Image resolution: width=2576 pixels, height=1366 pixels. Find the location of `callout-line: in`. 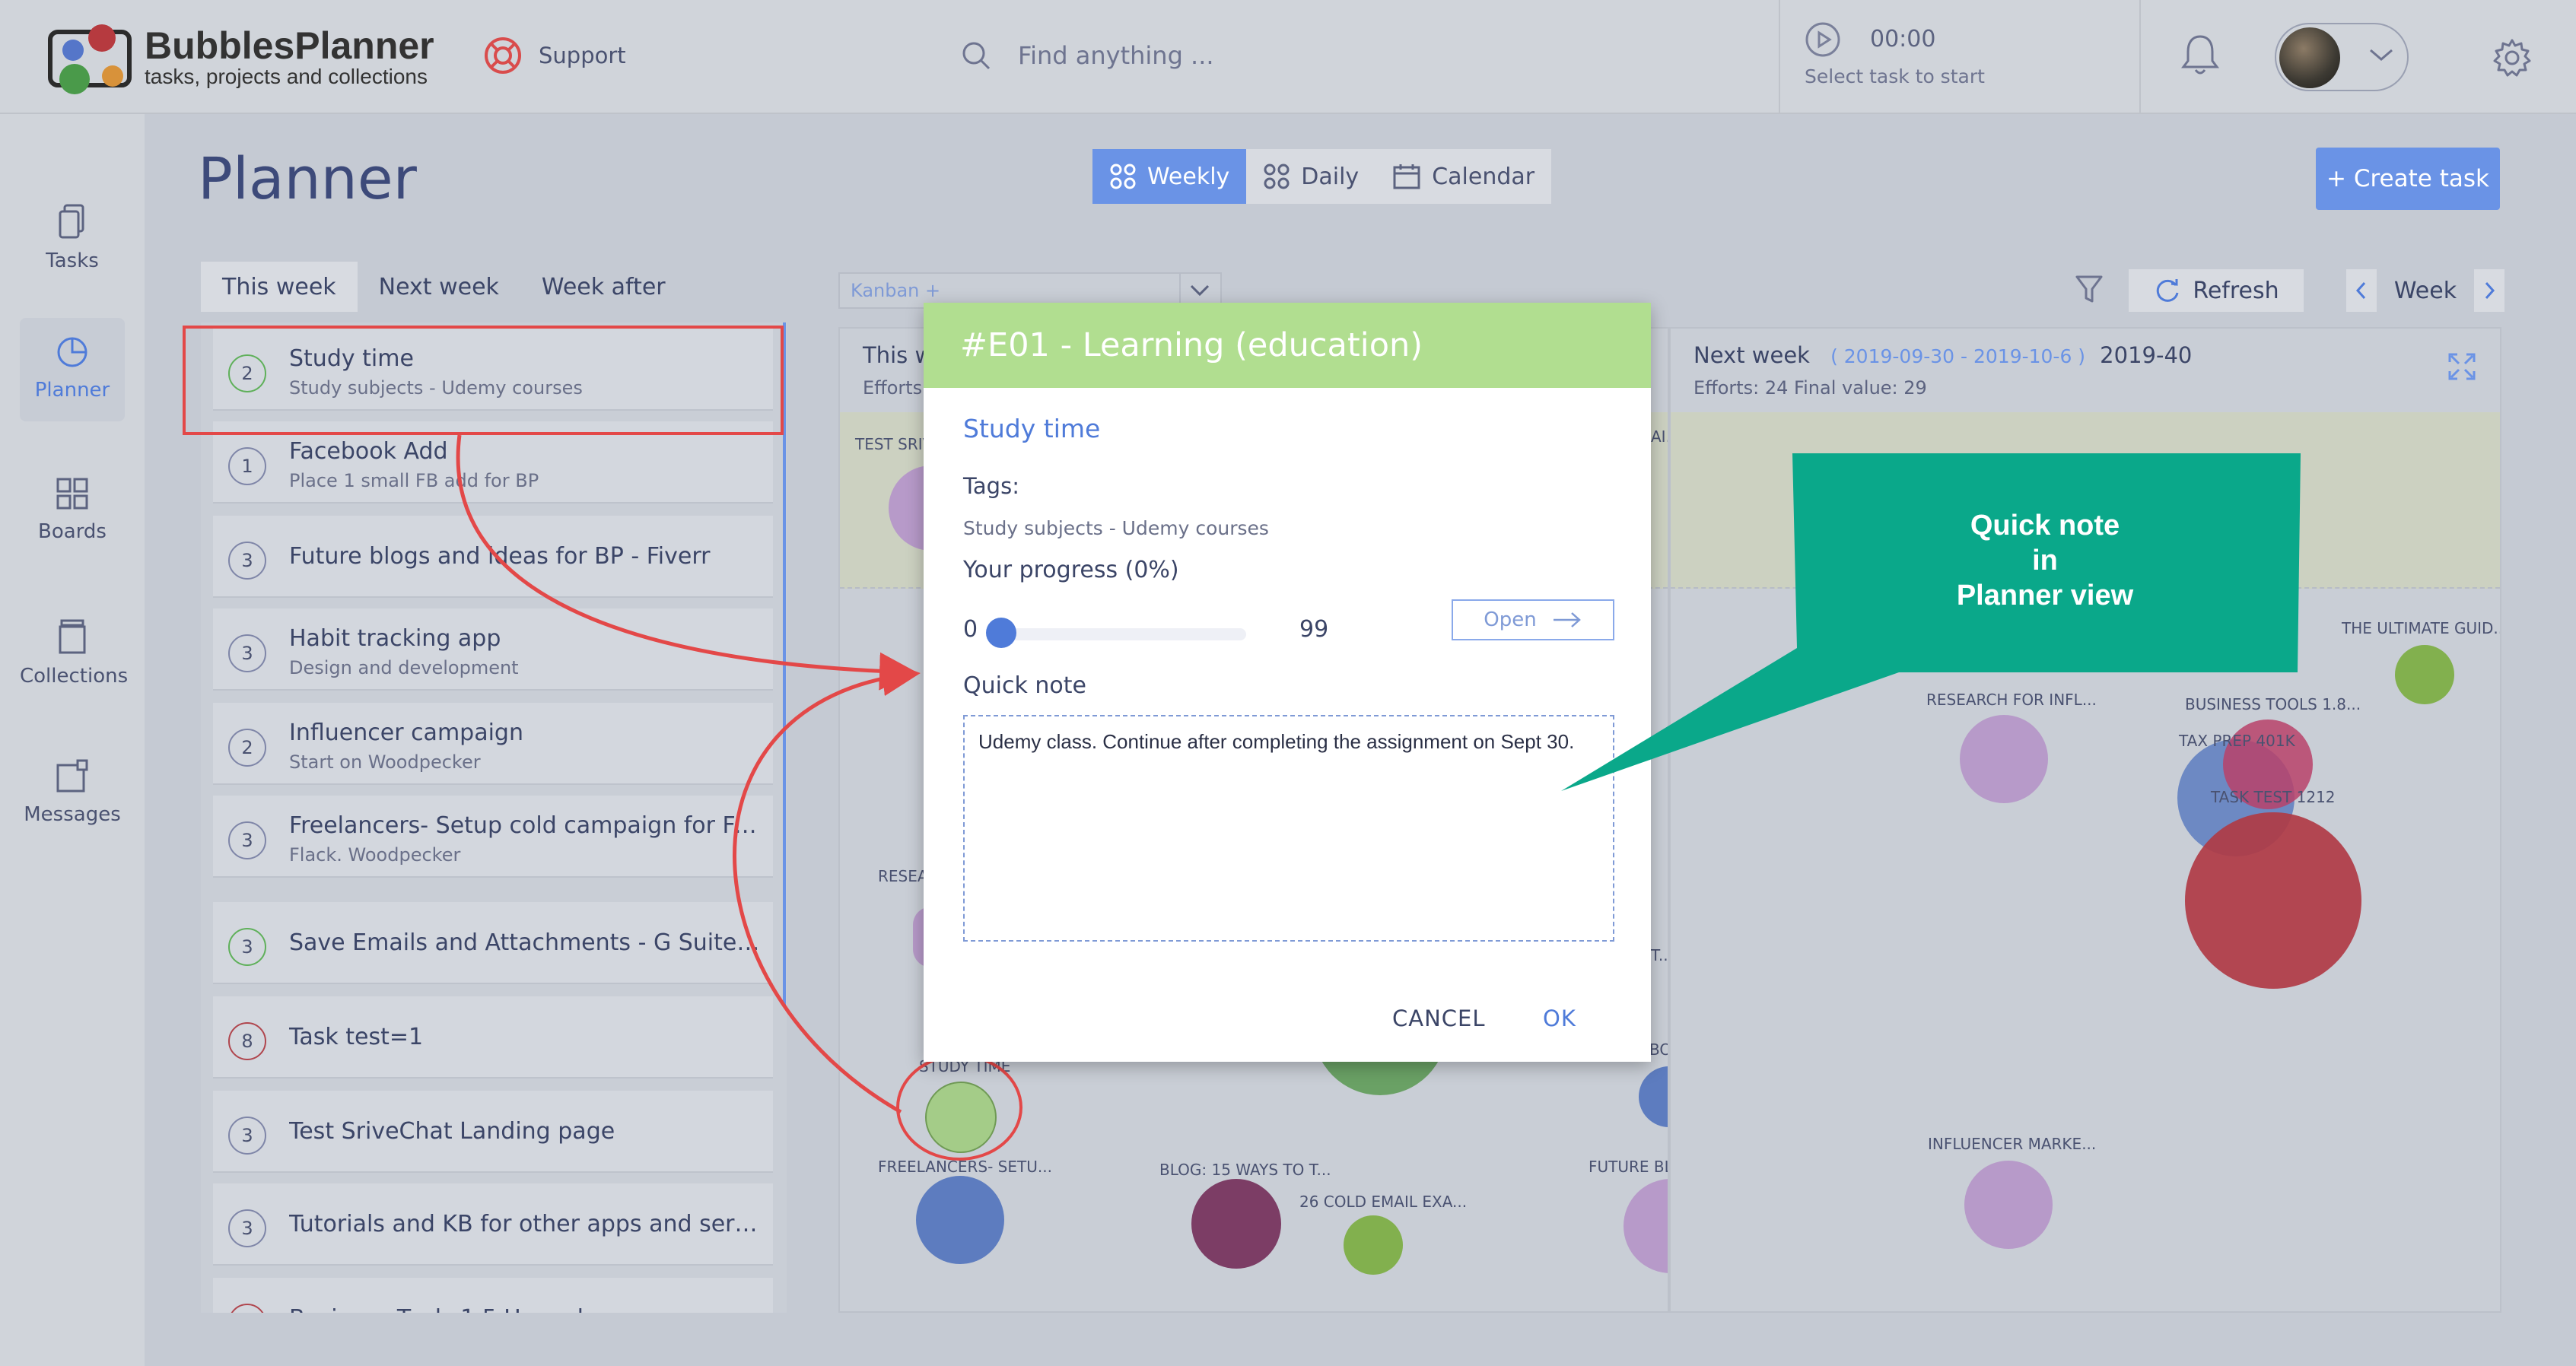

callout-line: in is located at coordinates (2045, 561).